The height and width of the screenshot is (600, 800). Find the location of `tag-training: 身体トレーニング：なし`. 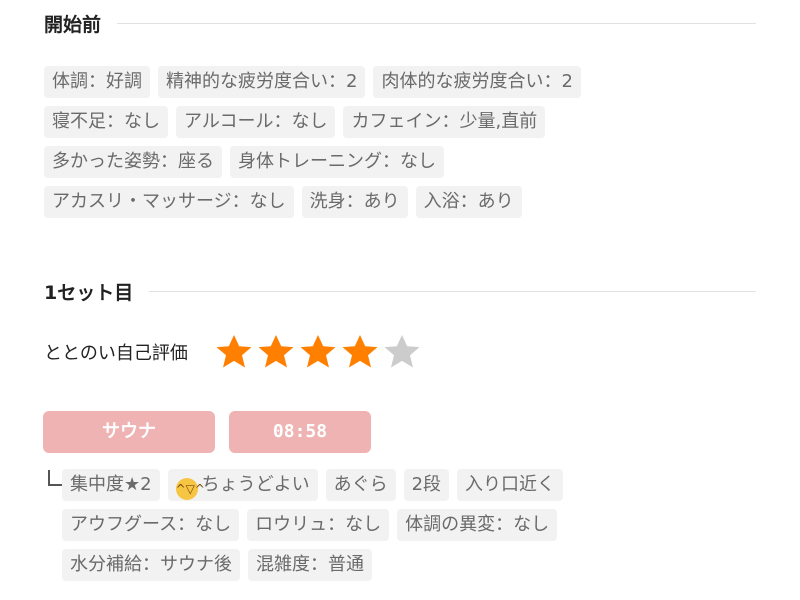

tag-training: 身体トレーニング：なし is located at coordinates (337, 162).